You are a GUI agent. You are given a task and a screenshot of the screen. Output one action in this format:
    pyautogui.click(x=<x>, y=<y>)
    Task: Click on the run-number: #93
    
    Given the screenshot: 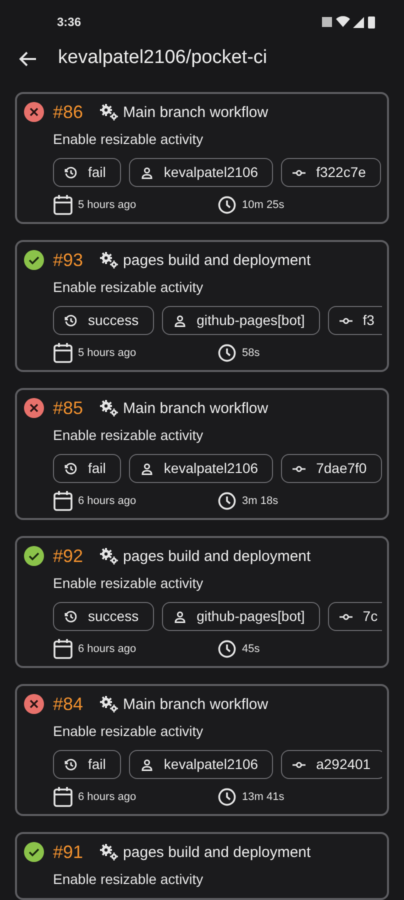 What is the action you would take?
    pyautogui.click(x=68, y=260)
    